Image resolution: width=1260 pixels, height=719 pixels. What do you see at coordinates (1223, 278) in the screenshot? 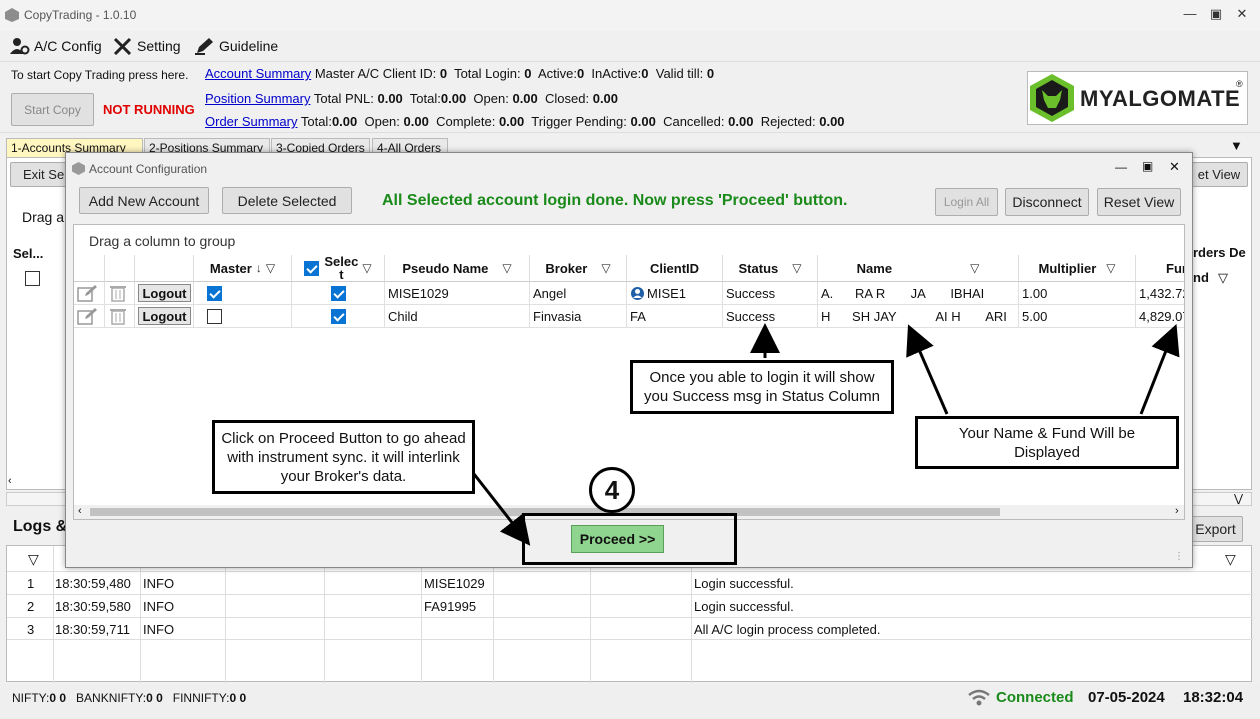
I see `main-fund-filter-icon: ▽` at bounding box center [1223, 278].